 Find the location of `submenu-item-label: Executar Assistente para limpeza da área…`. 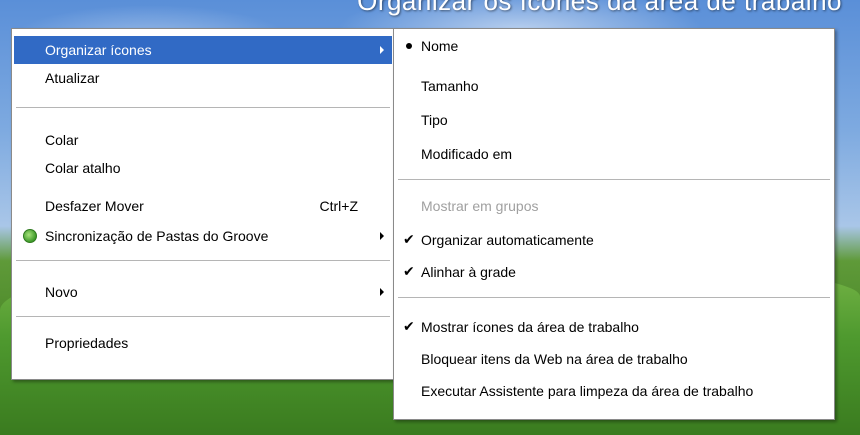

submenu-item-label: Executar Assistente para limpeza da área… is located at coordinates (587, 391).